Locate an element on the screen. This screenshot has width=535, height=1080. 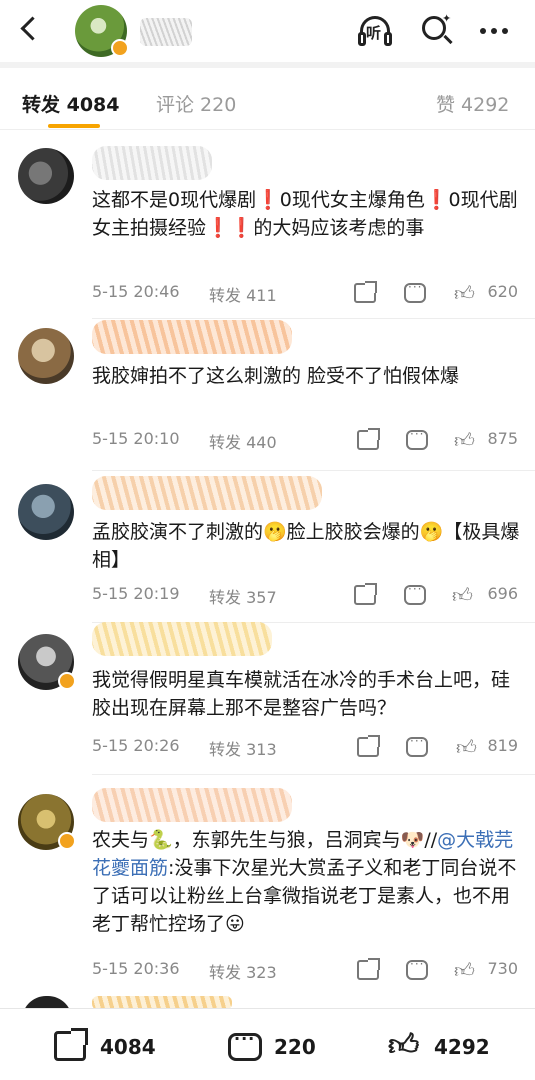
forward-text: 这都不是0现代爆剧❗0现代女主爆角色❗0现代剧女主拍摄经验❗❗的大妈应该考虑的事 is located at coordinates (305, 214).